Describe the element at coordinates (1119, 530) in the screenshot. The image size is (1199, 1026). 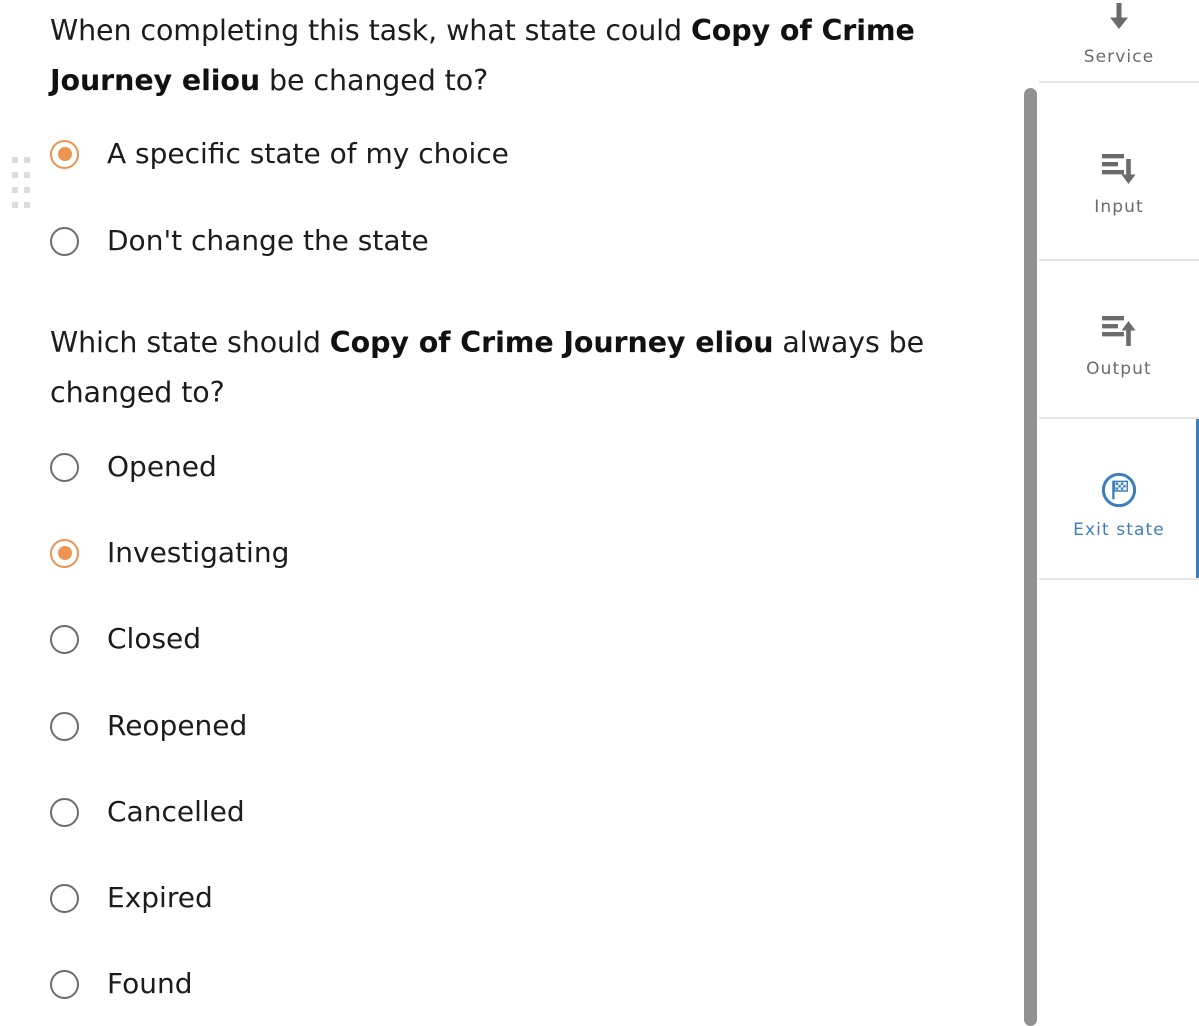
I see `panel-item-label: Exit state` at that location.